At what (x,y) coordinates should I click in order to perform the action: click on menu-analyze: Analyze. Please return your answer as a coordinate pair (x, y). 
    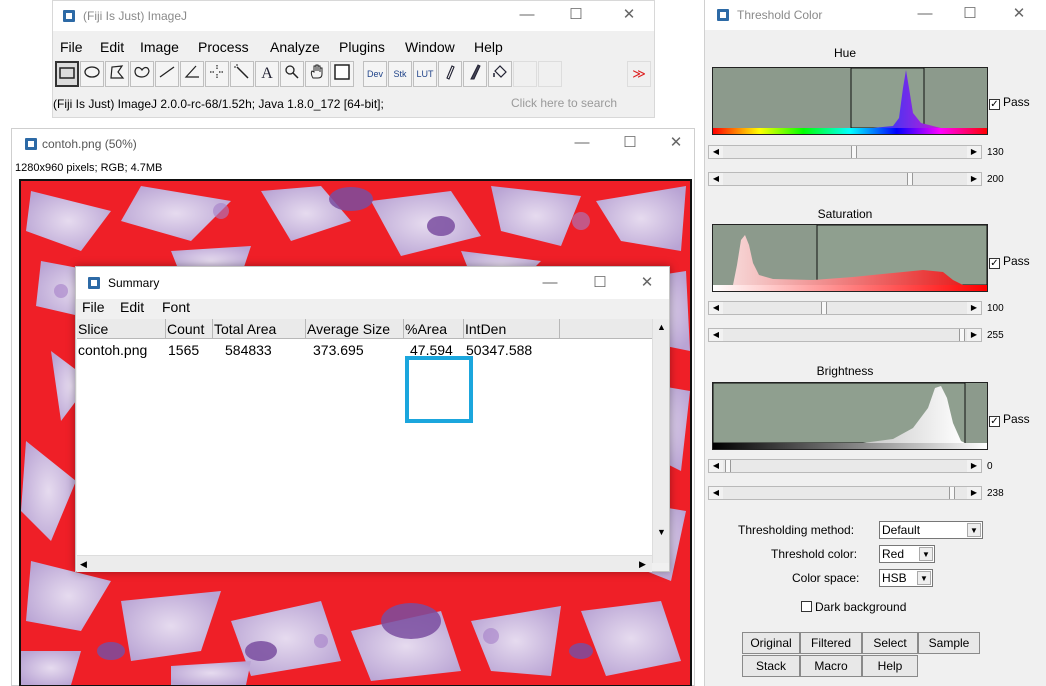
    Looking at the image, I should click on (295, 47).